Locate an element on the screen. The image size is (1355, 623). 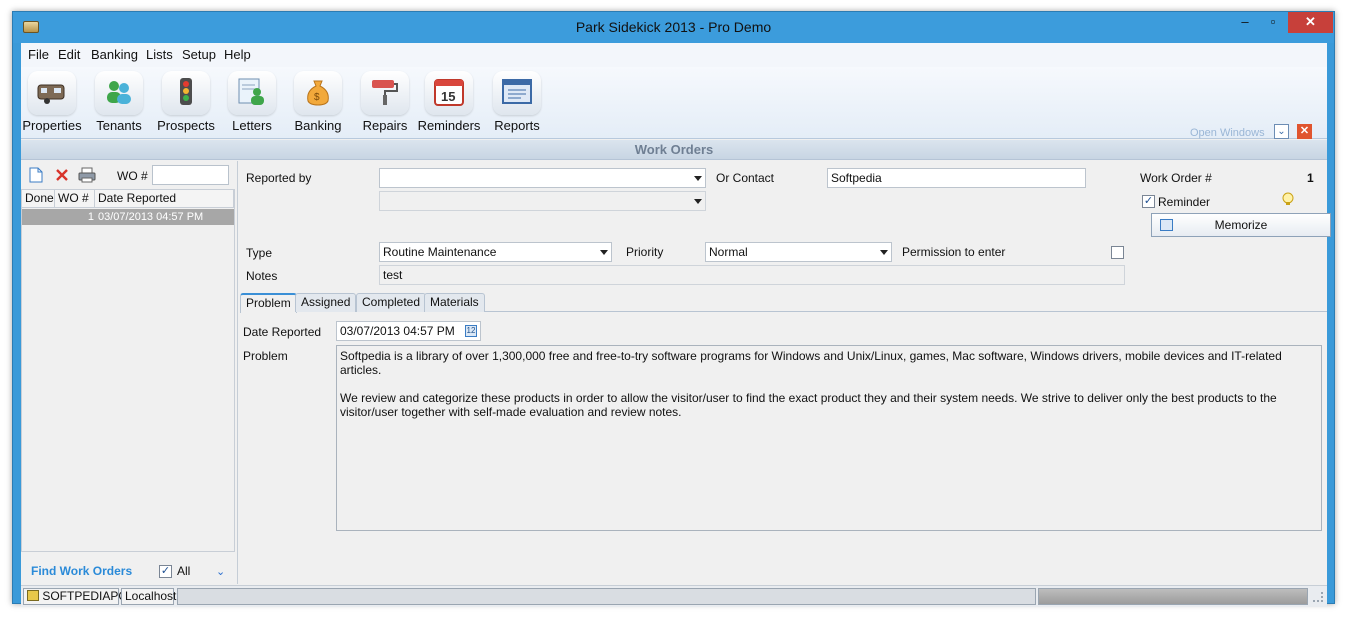
ribbon-label: Properties is located at coordinates (52, 125).